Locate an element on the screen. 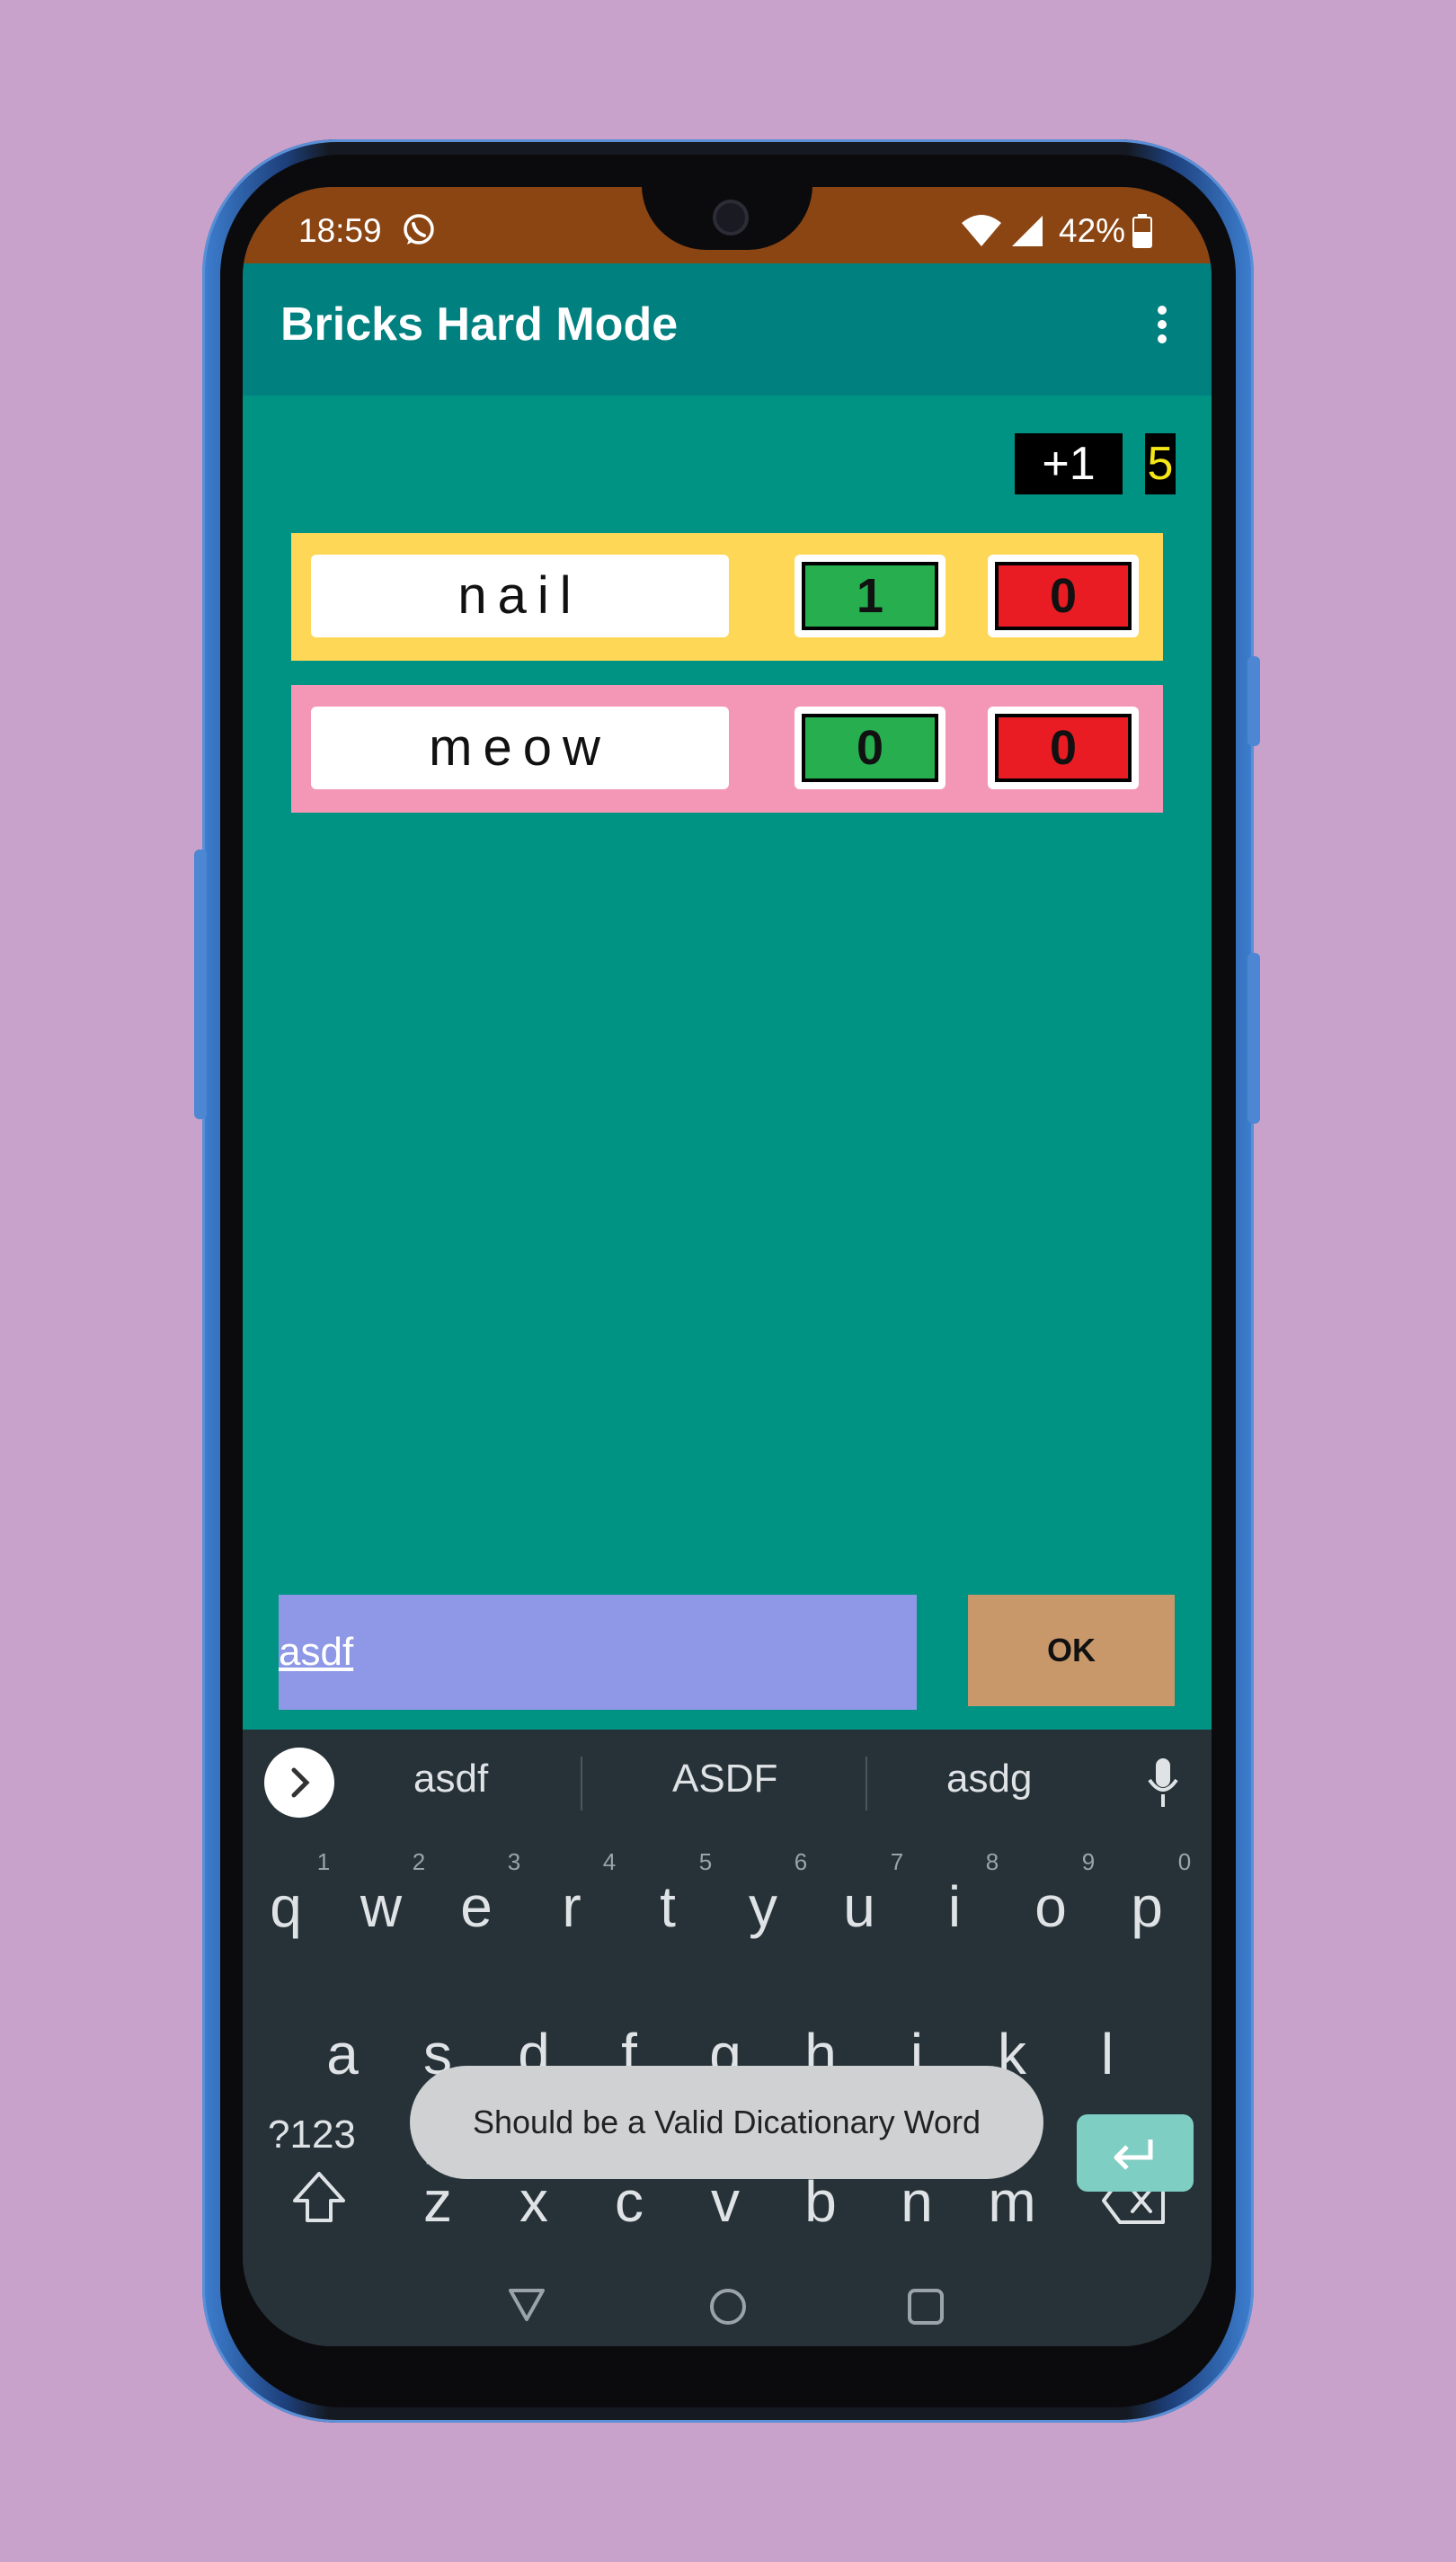  key-a: a is located at coordinates (342, 2054).